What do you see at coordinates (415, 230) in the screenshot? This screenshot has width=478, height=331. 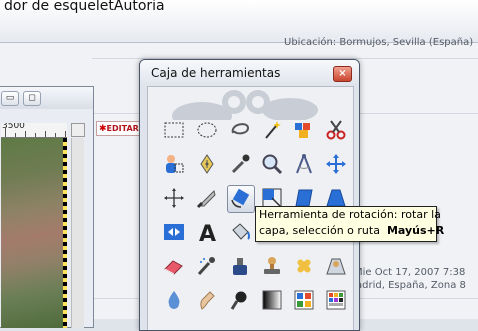 I see `tooltip-shortcut: Mayús+R` at bounding box center [415, 230].